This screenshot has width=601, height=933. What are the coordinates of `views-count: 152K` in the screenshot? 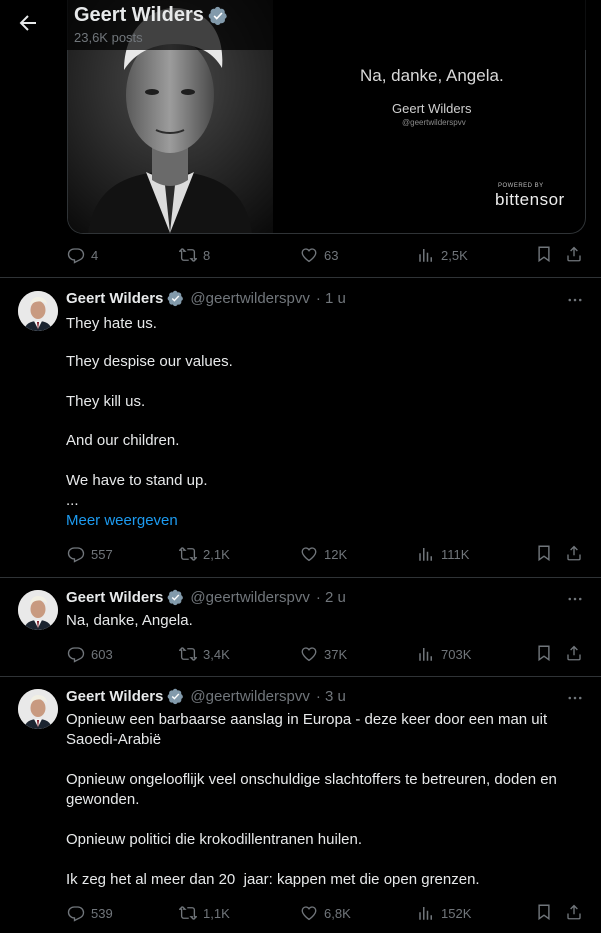 It's located at (456, 913).